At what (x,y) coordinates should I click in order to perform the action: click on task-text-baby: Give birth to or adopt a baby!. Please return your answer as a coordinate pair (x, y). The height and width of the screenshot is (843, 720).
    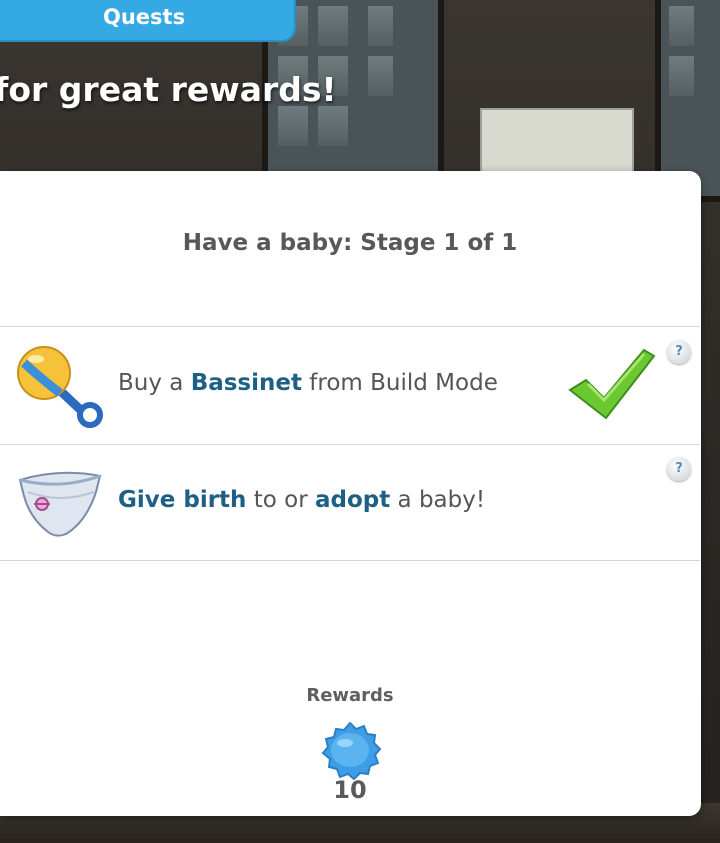
    Looking at the image, I should click on (301, 500).